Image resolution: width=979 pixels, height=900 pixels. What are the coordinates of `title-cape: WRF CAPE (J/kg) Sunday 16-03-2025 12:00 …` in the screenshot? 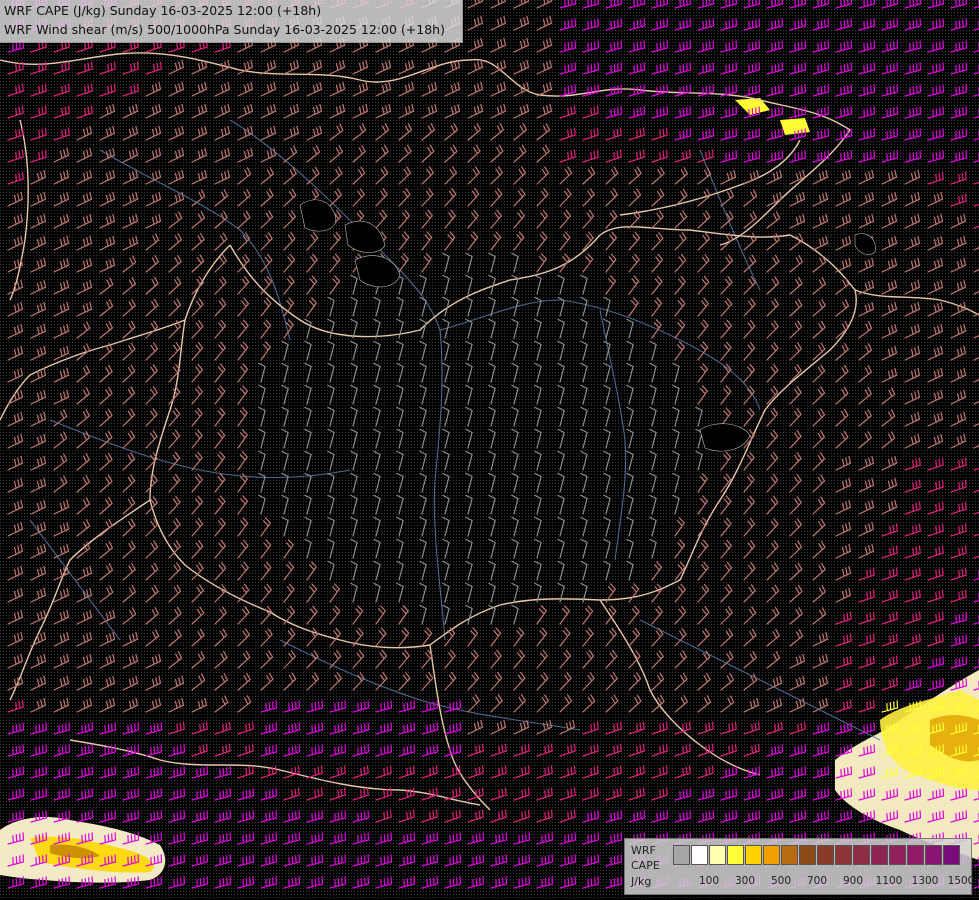 It's located at (163, 10).